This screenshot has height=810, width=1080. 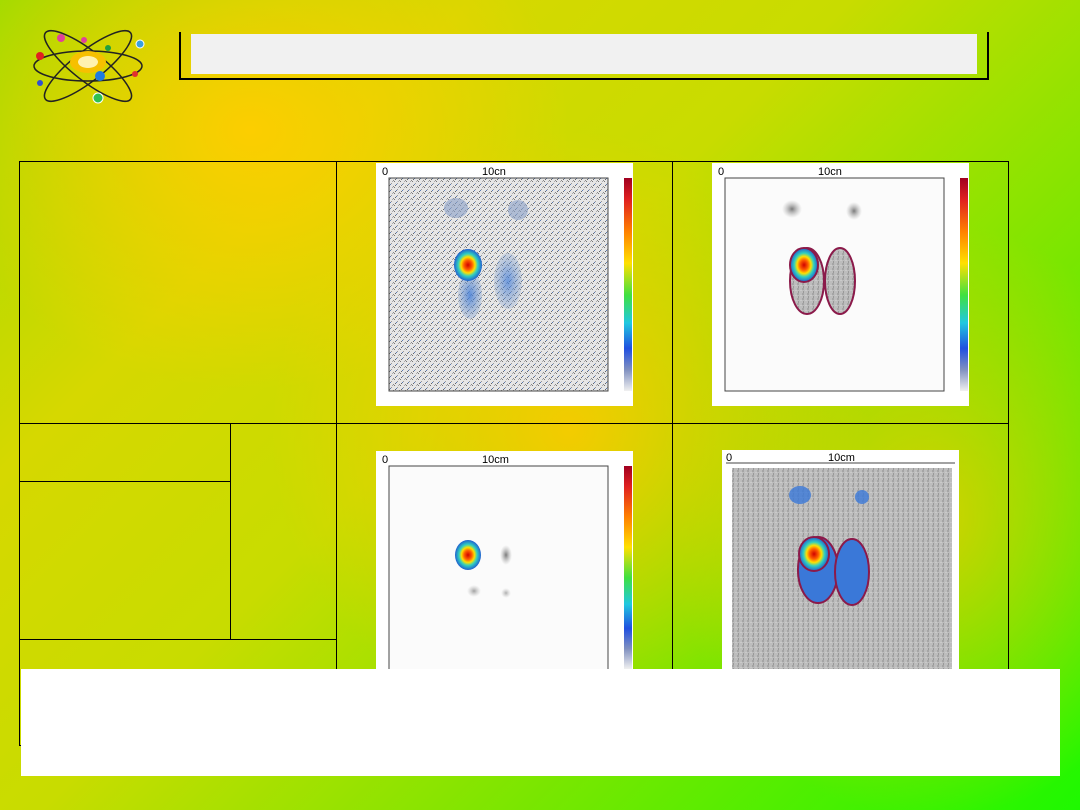 What do you see at coordinates (840, 287) in the screenshot?
I see `thyroid-scan-2: 0 10cn` at bounding box center [840, 287].